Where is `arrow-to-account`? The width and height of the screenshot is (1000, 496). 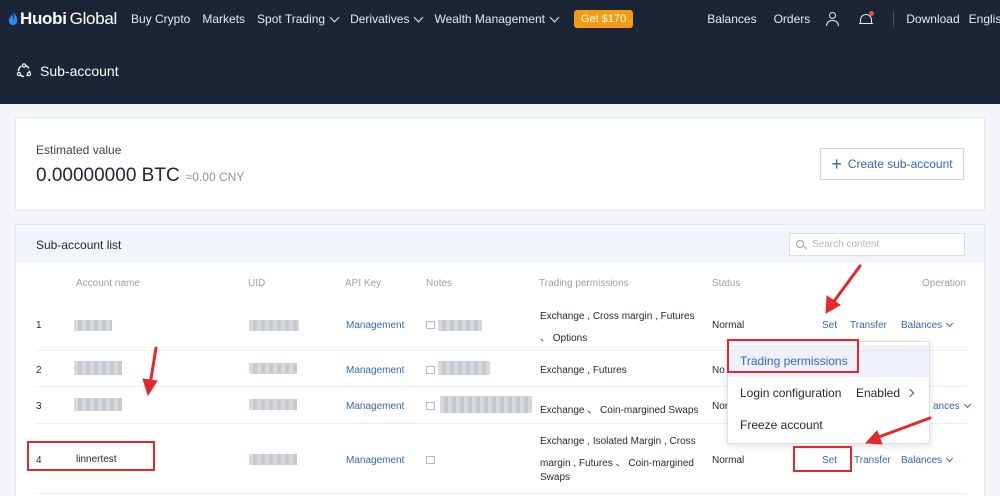 arrow-to-account is located at coordinates (153, 366).